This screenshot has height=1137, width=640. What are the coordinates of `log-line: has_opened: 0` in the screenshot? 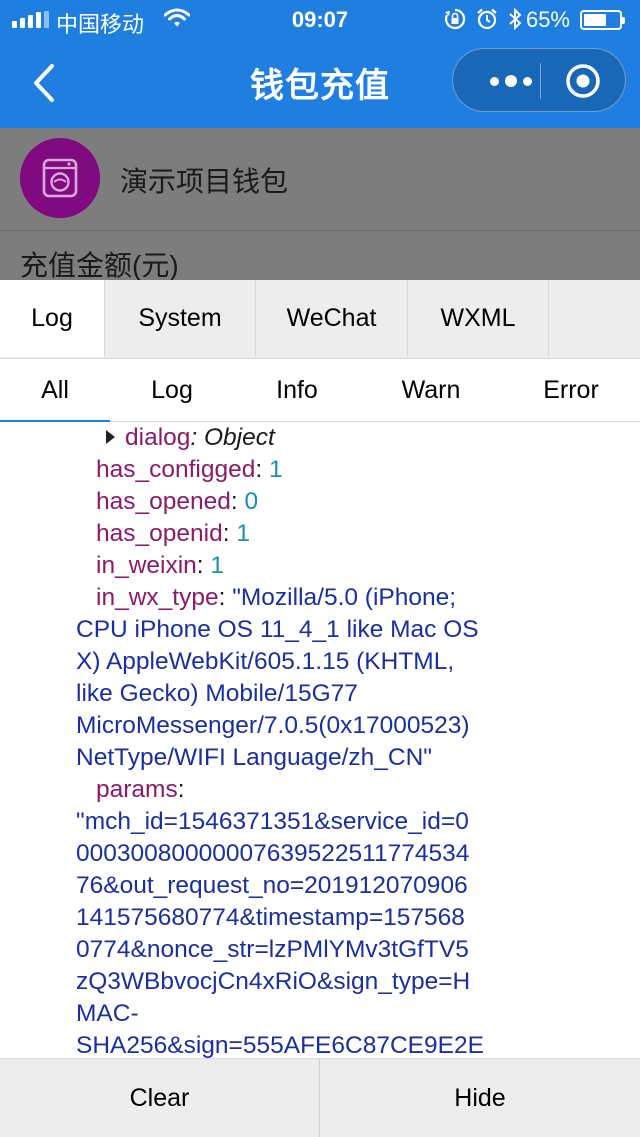 It's located at (177, 501).